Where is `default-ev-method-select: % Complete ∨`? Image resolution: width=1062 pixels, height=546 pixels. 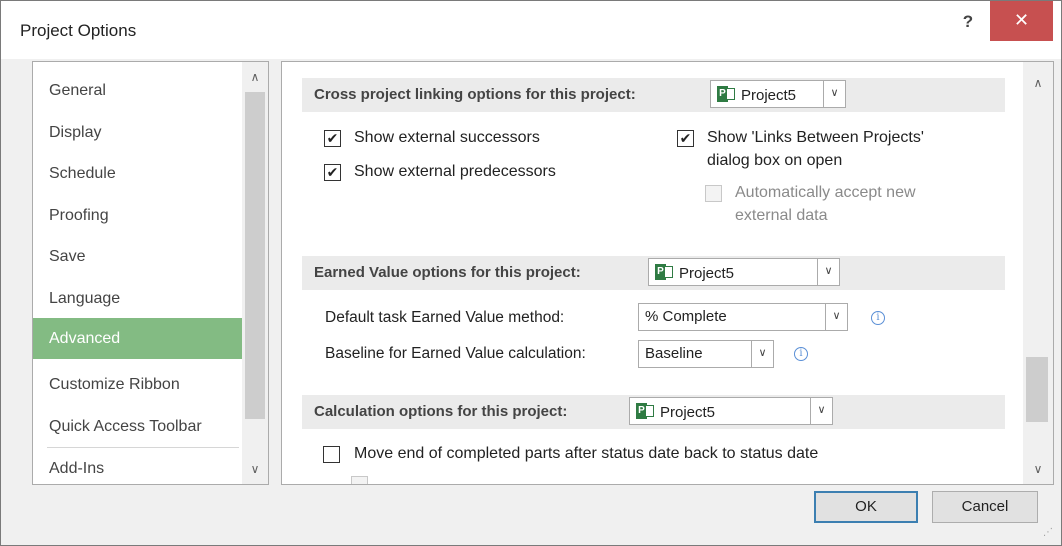
default-ev-method-select: % Complete ∨ is located at coordinates (743, 317).